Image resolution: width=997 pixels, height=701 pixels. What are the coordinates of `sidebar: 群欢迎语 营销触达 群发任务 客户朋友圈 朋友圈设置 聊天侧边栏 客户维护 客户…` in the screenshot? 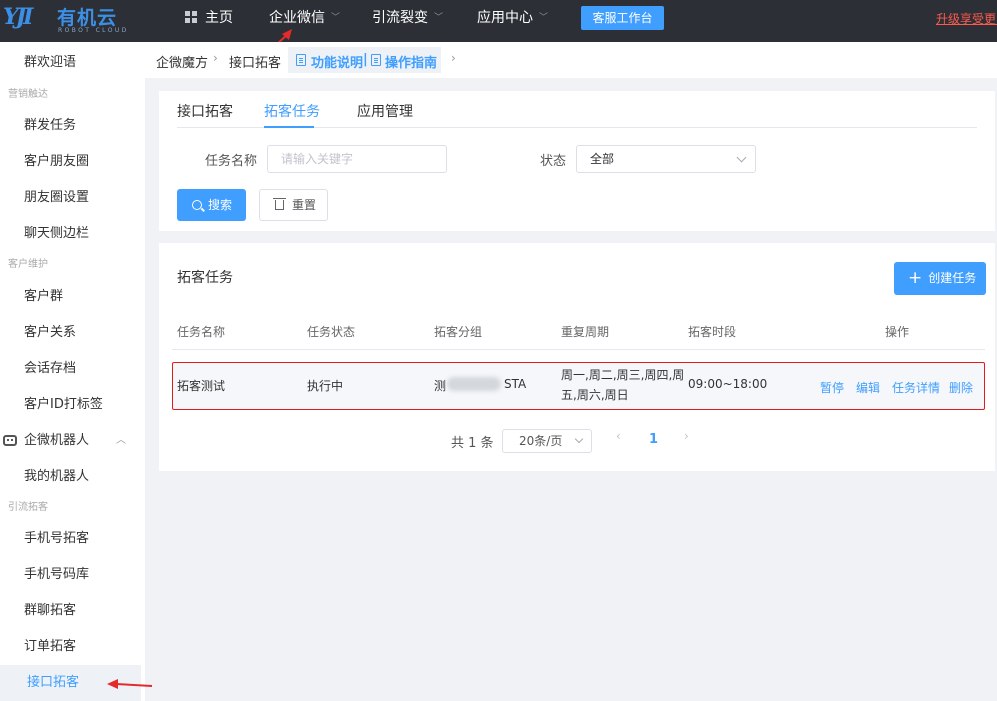 It's located at (72, 371).